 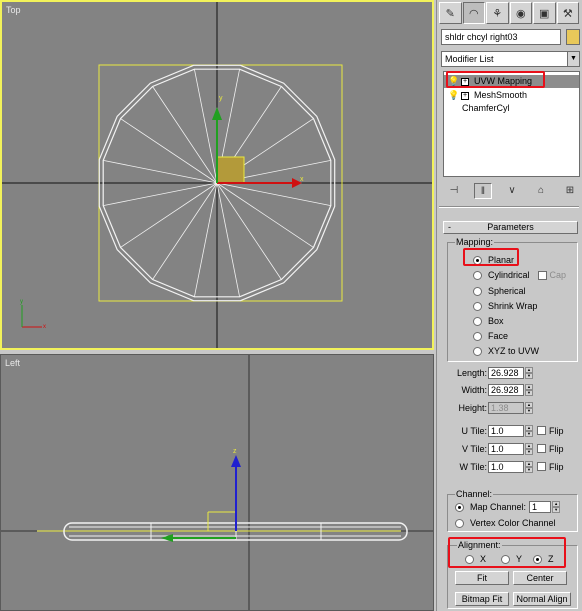 I want to click on pin-stack-icon: ⊣, so click(x=454, y=191).